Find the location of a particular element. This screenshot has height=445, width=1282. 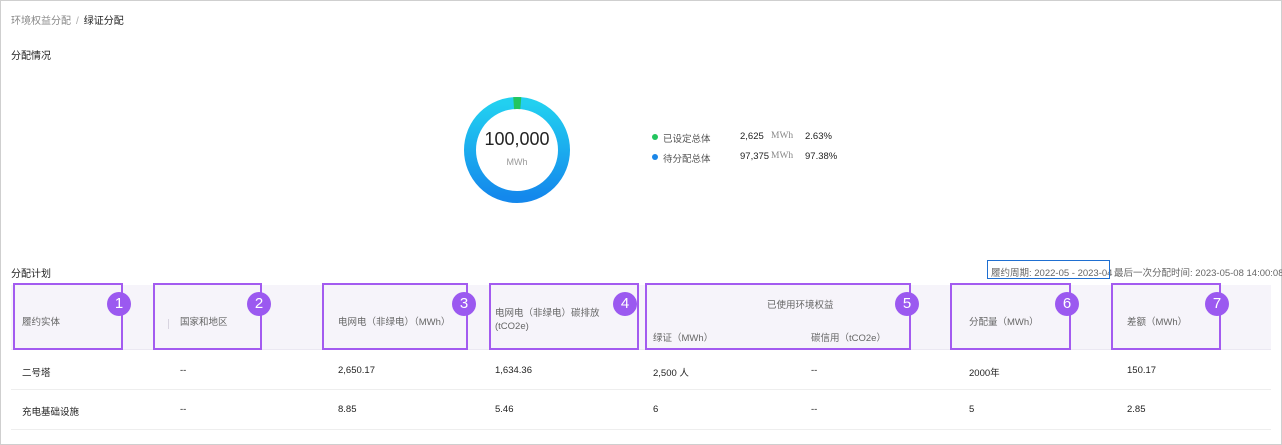

legend-percent: 97.38% is located at coordinates (821, 156).